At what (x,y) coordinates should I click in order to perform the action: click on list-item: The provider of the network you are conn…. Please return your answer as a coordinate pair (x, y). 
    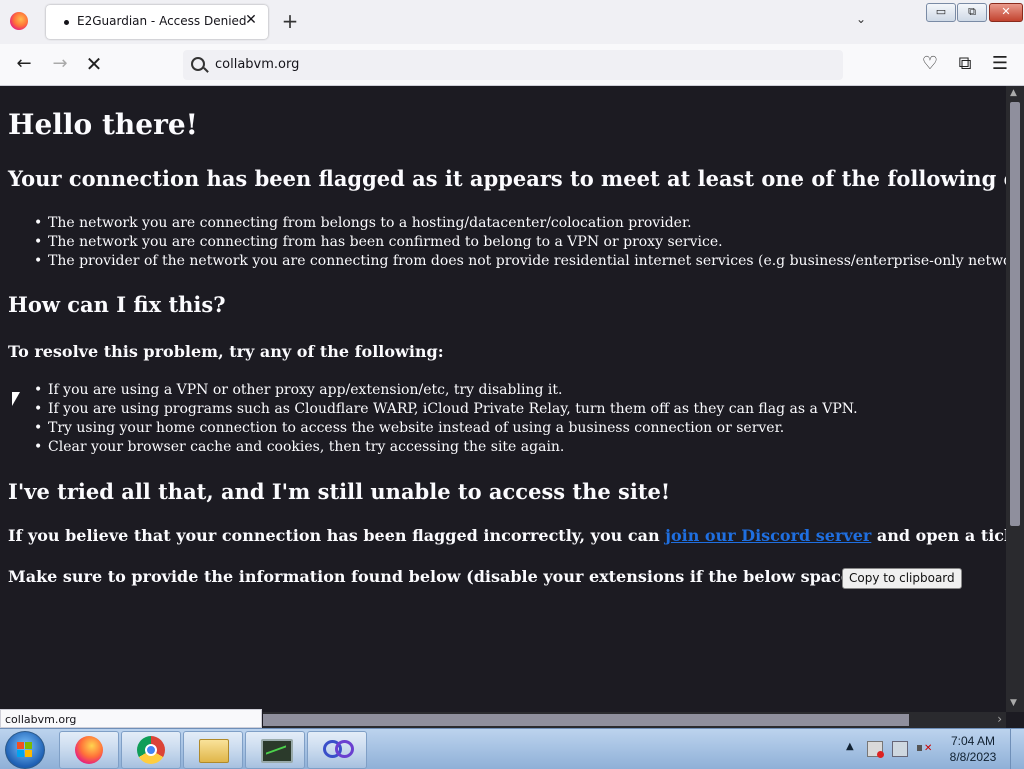
    Looking at the image, I should click on (520, 261).